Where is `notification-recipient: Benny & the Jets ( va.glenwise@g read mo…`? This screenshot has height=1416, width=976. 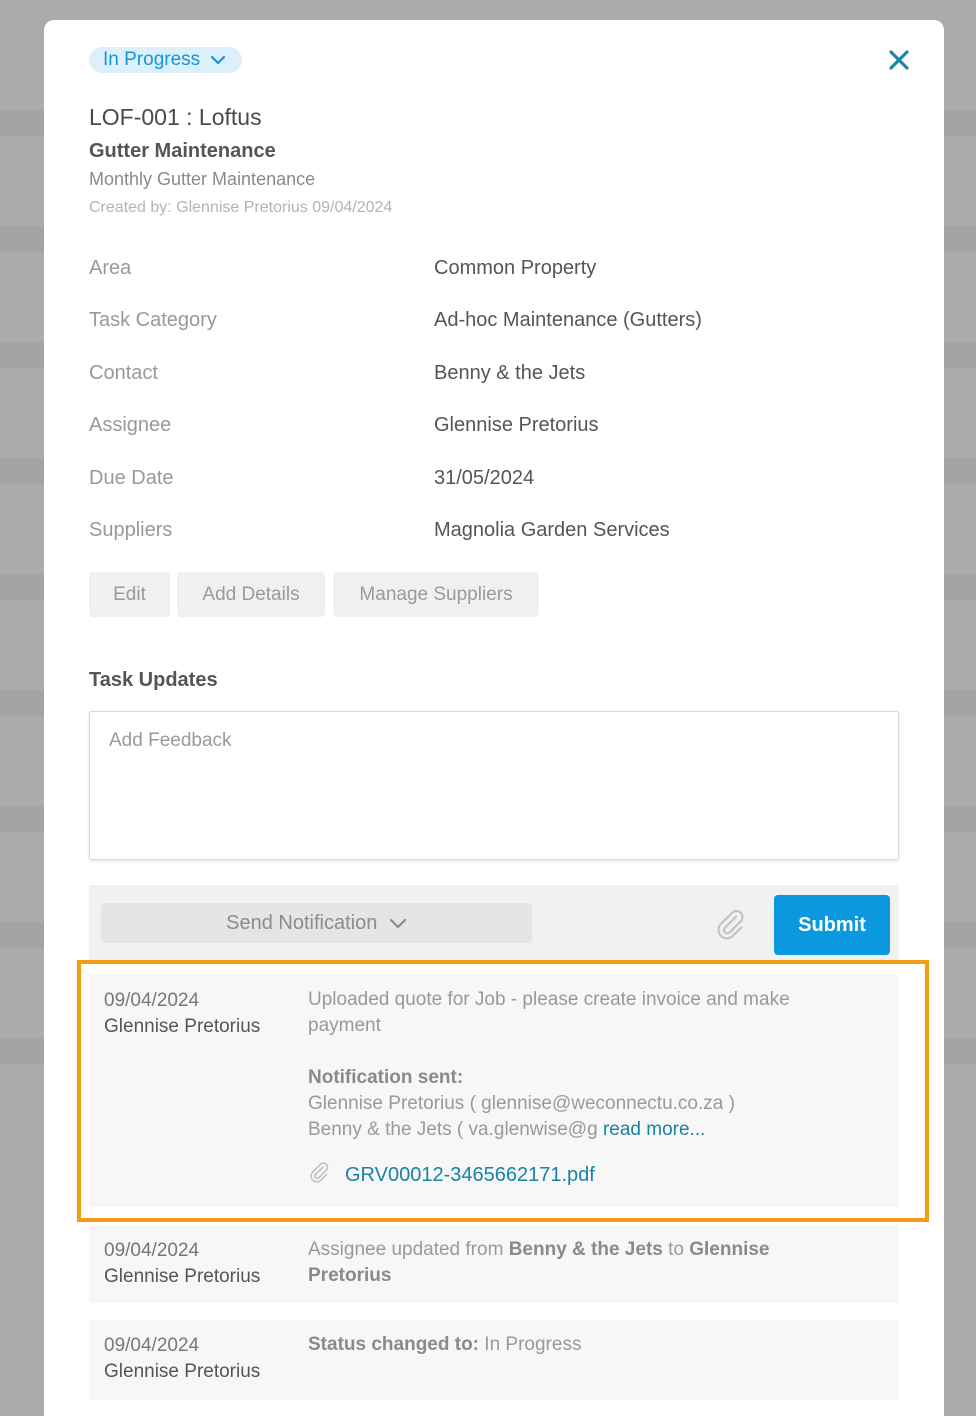 notification-recipient: Benny & the Jets ( va.glenwise@g read mo… is located at coordinates (598, 1130).